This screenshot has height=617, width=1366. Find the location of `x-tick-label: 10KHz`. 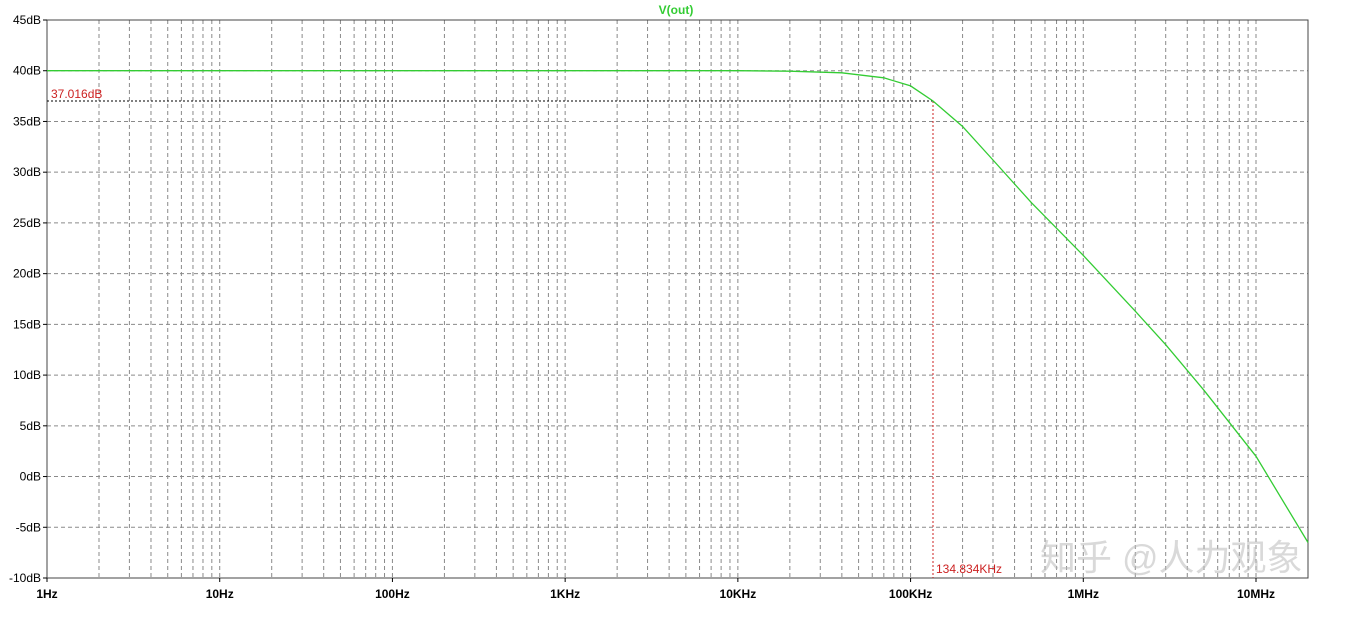

x-tick-label: 10KHz is located at coordinates (738, 594).